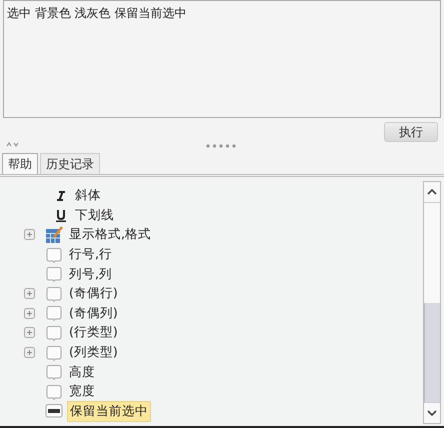 The image size is (444, 428). I want to click on italic-icon, so click(61, 196).